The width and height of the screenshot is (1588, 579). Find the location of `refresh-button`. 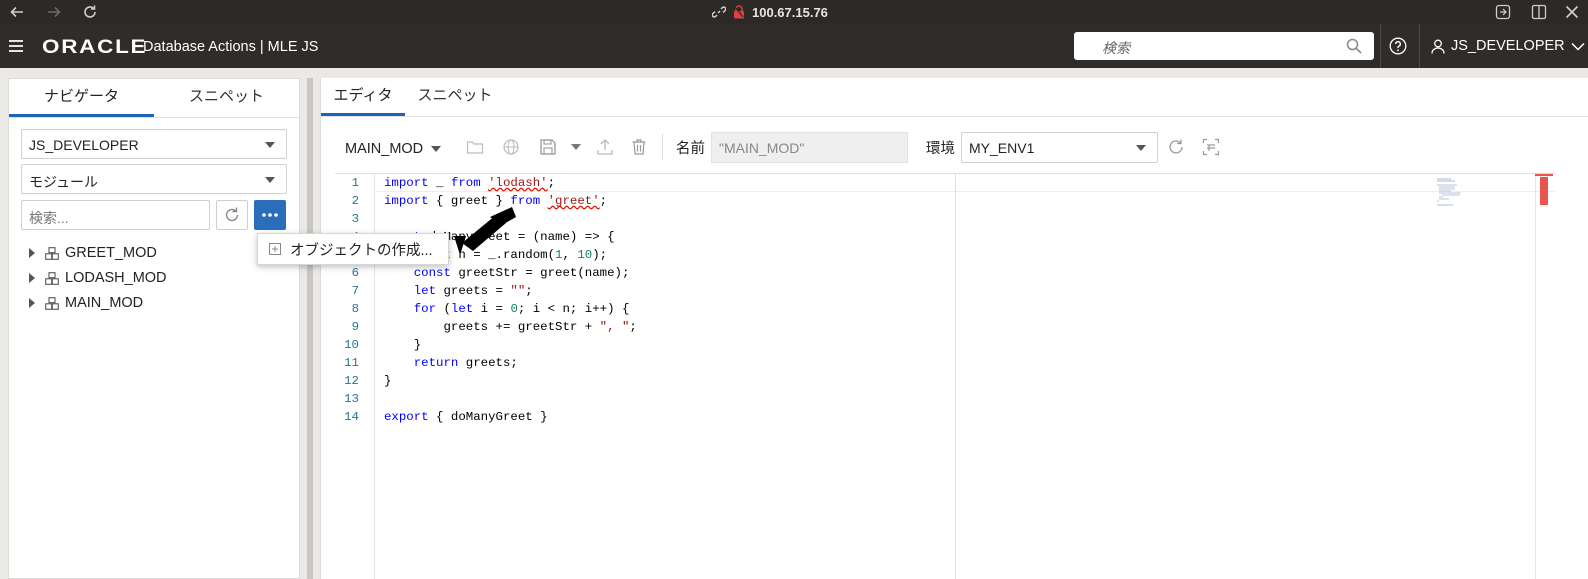

refresh-button is located at coordinates (232, 215).